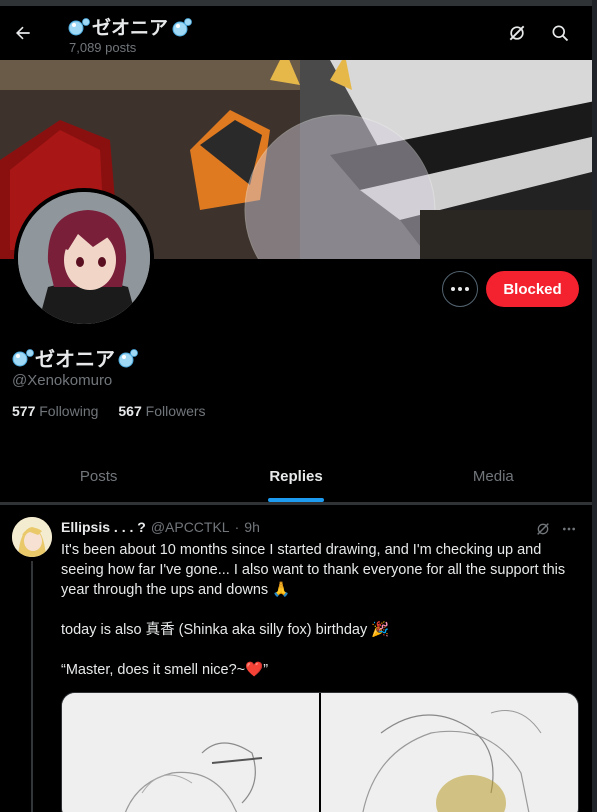 This screenshot has width=597, height=812. I want to click on profile-handle: @Xenokomuro, so click(62, 380).